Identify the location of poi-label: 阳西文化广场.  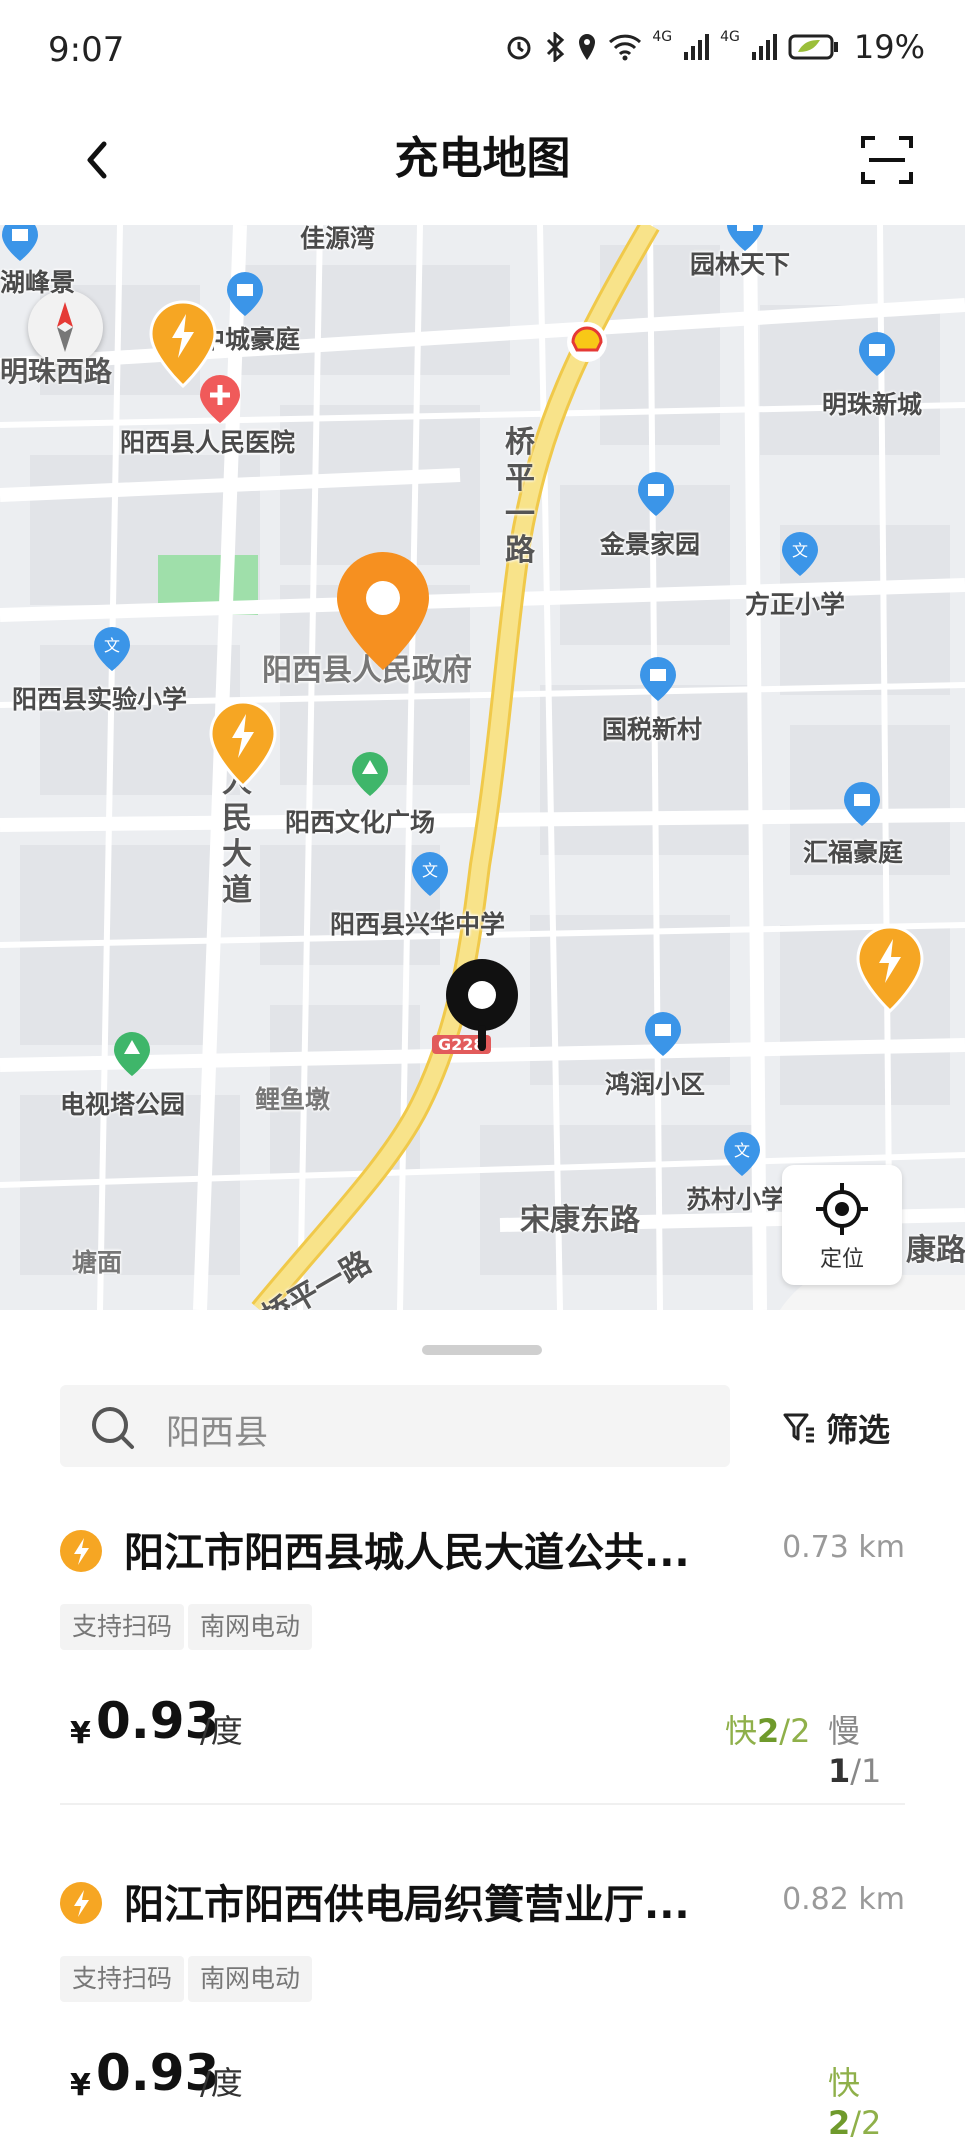
(360, 822).